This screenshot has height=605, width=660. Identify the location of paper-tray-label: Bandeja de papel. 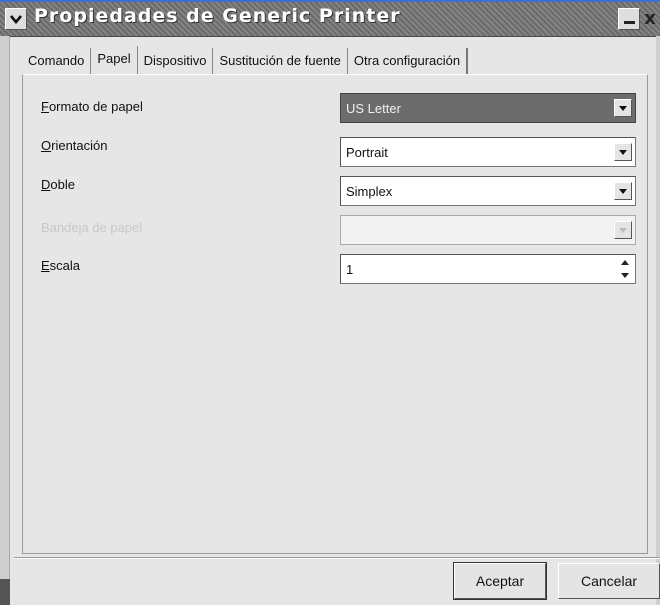
(92, 227).